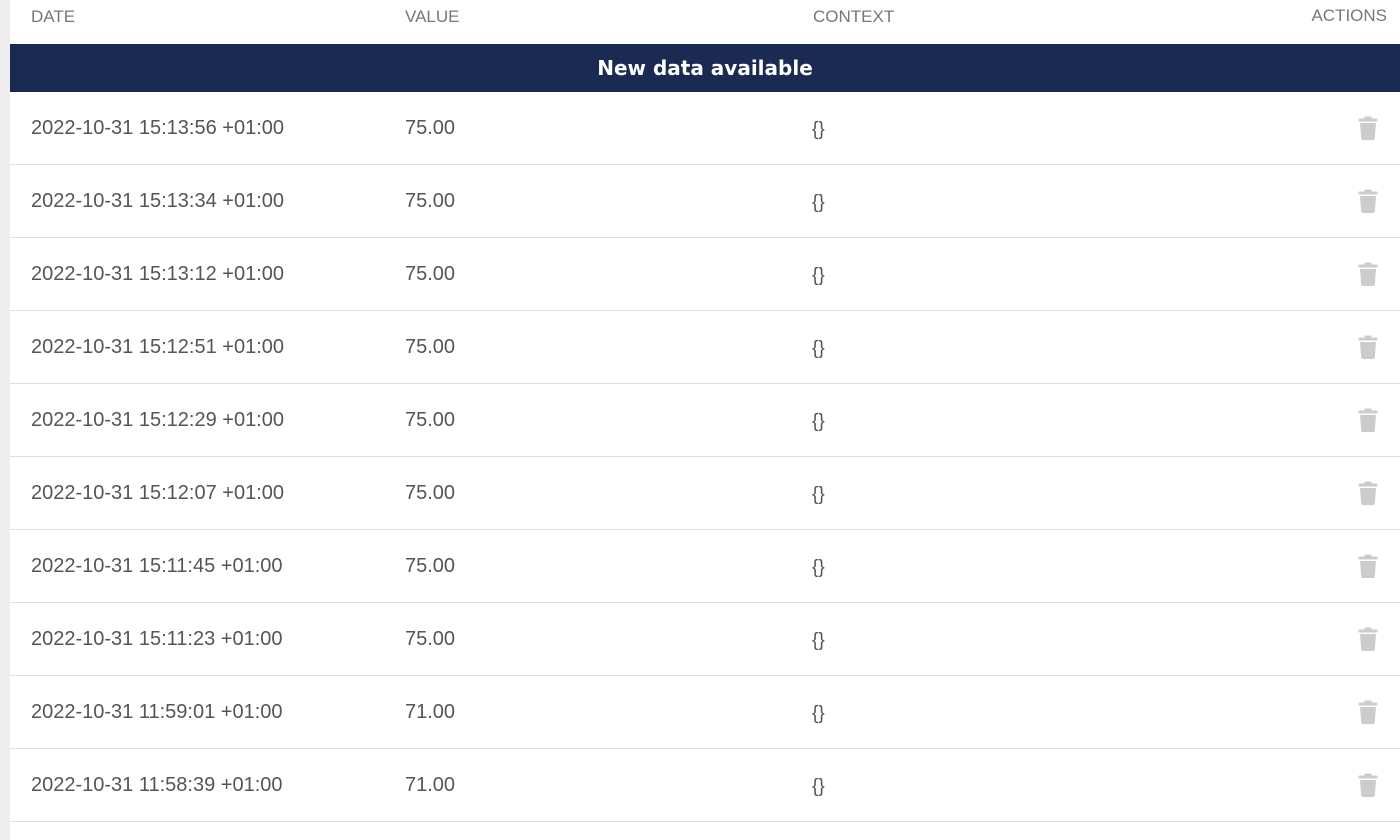 Image resolution: width=1400 pixels, height=840 pixels. Describe the element at coordinates (157, 128) in the screenshot. I see `cell-date: 2022-10-31 15:13:56 +01:00` at that location.